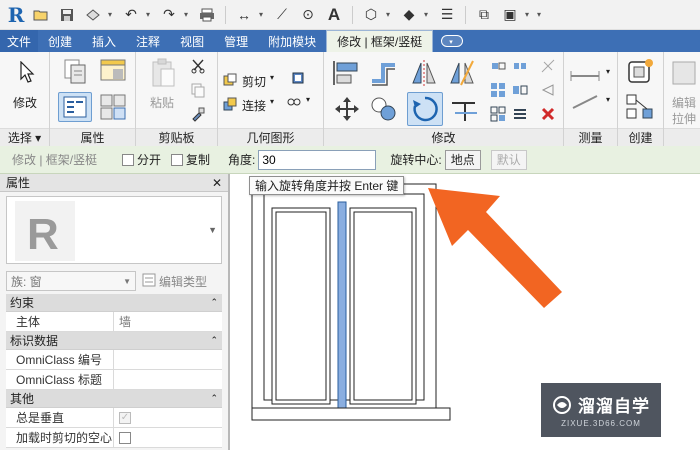  What do you see at coordinates (67, 15) in the screenshot?
I see `save-icon` at bounding box center [67, 15].